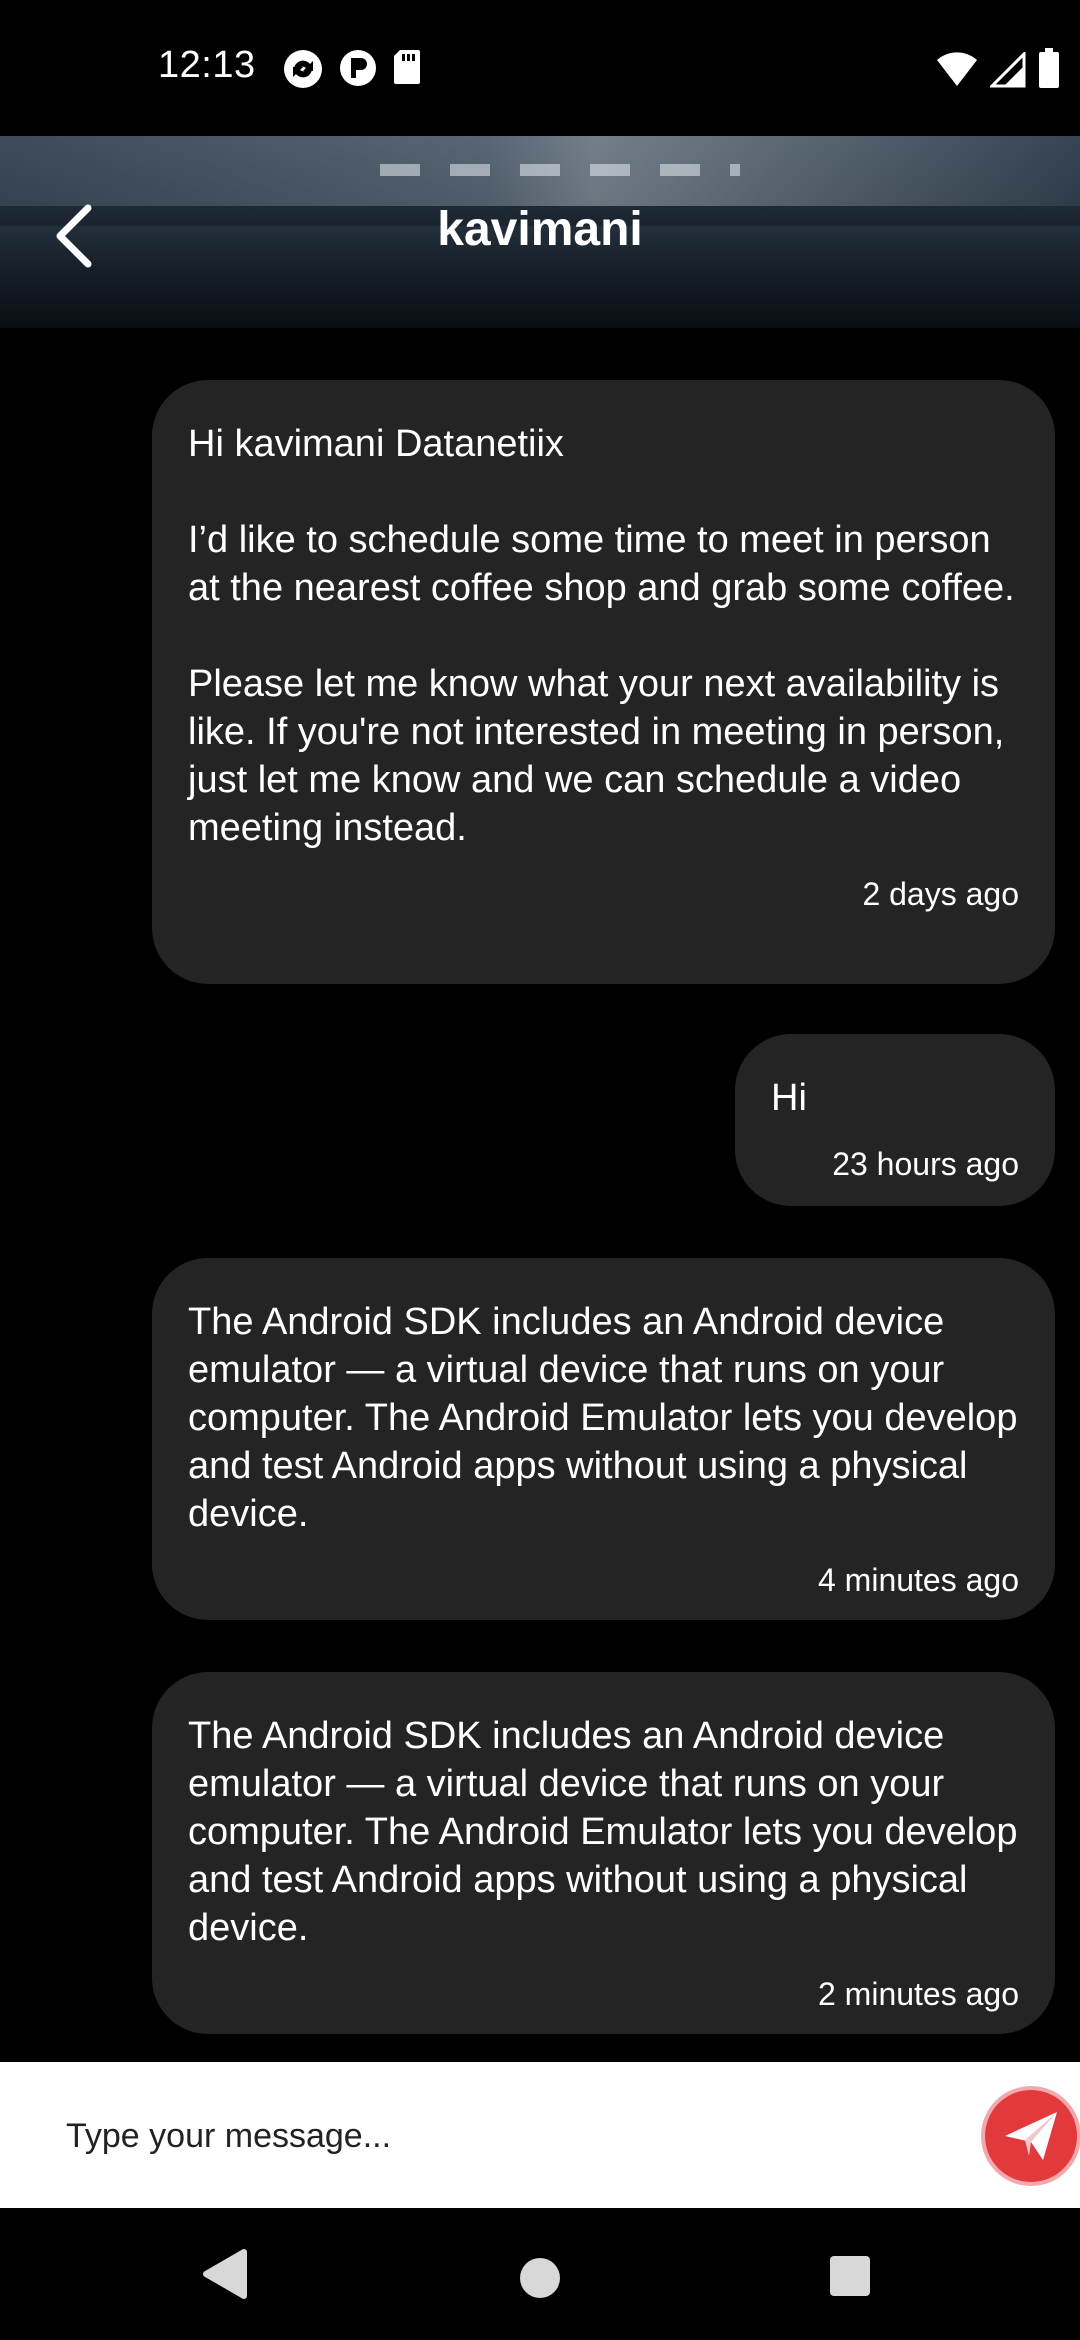 The image size is (1080, 2340). What do you see at coordinates (789, 1098) in the screenshot?
I see `message-text: Hi` at bounding box center [789, 1098].